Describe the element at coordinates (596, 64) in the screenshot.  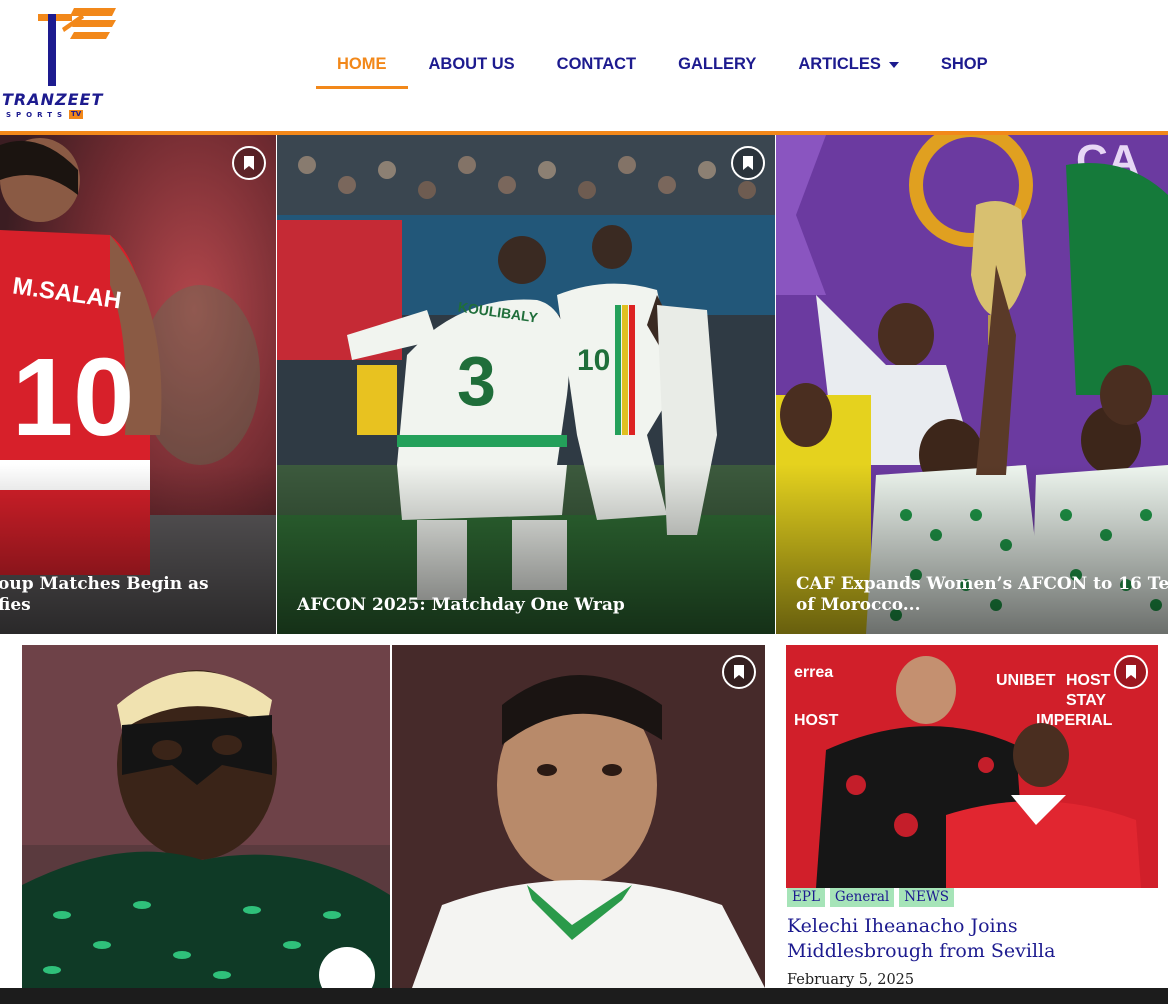
I see `nav-contact-label: CONTACT` at that location.